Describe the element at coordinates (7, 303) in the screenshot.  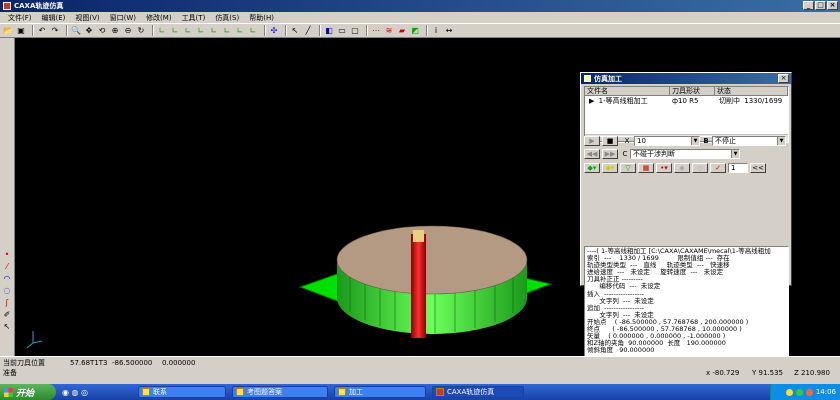
I see `curve-icon: ʃ` at that location.